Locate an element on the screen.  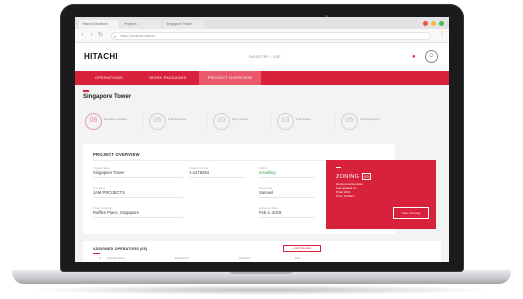
zoning-title: ZONING 03 is located at coordinates (354, 176).